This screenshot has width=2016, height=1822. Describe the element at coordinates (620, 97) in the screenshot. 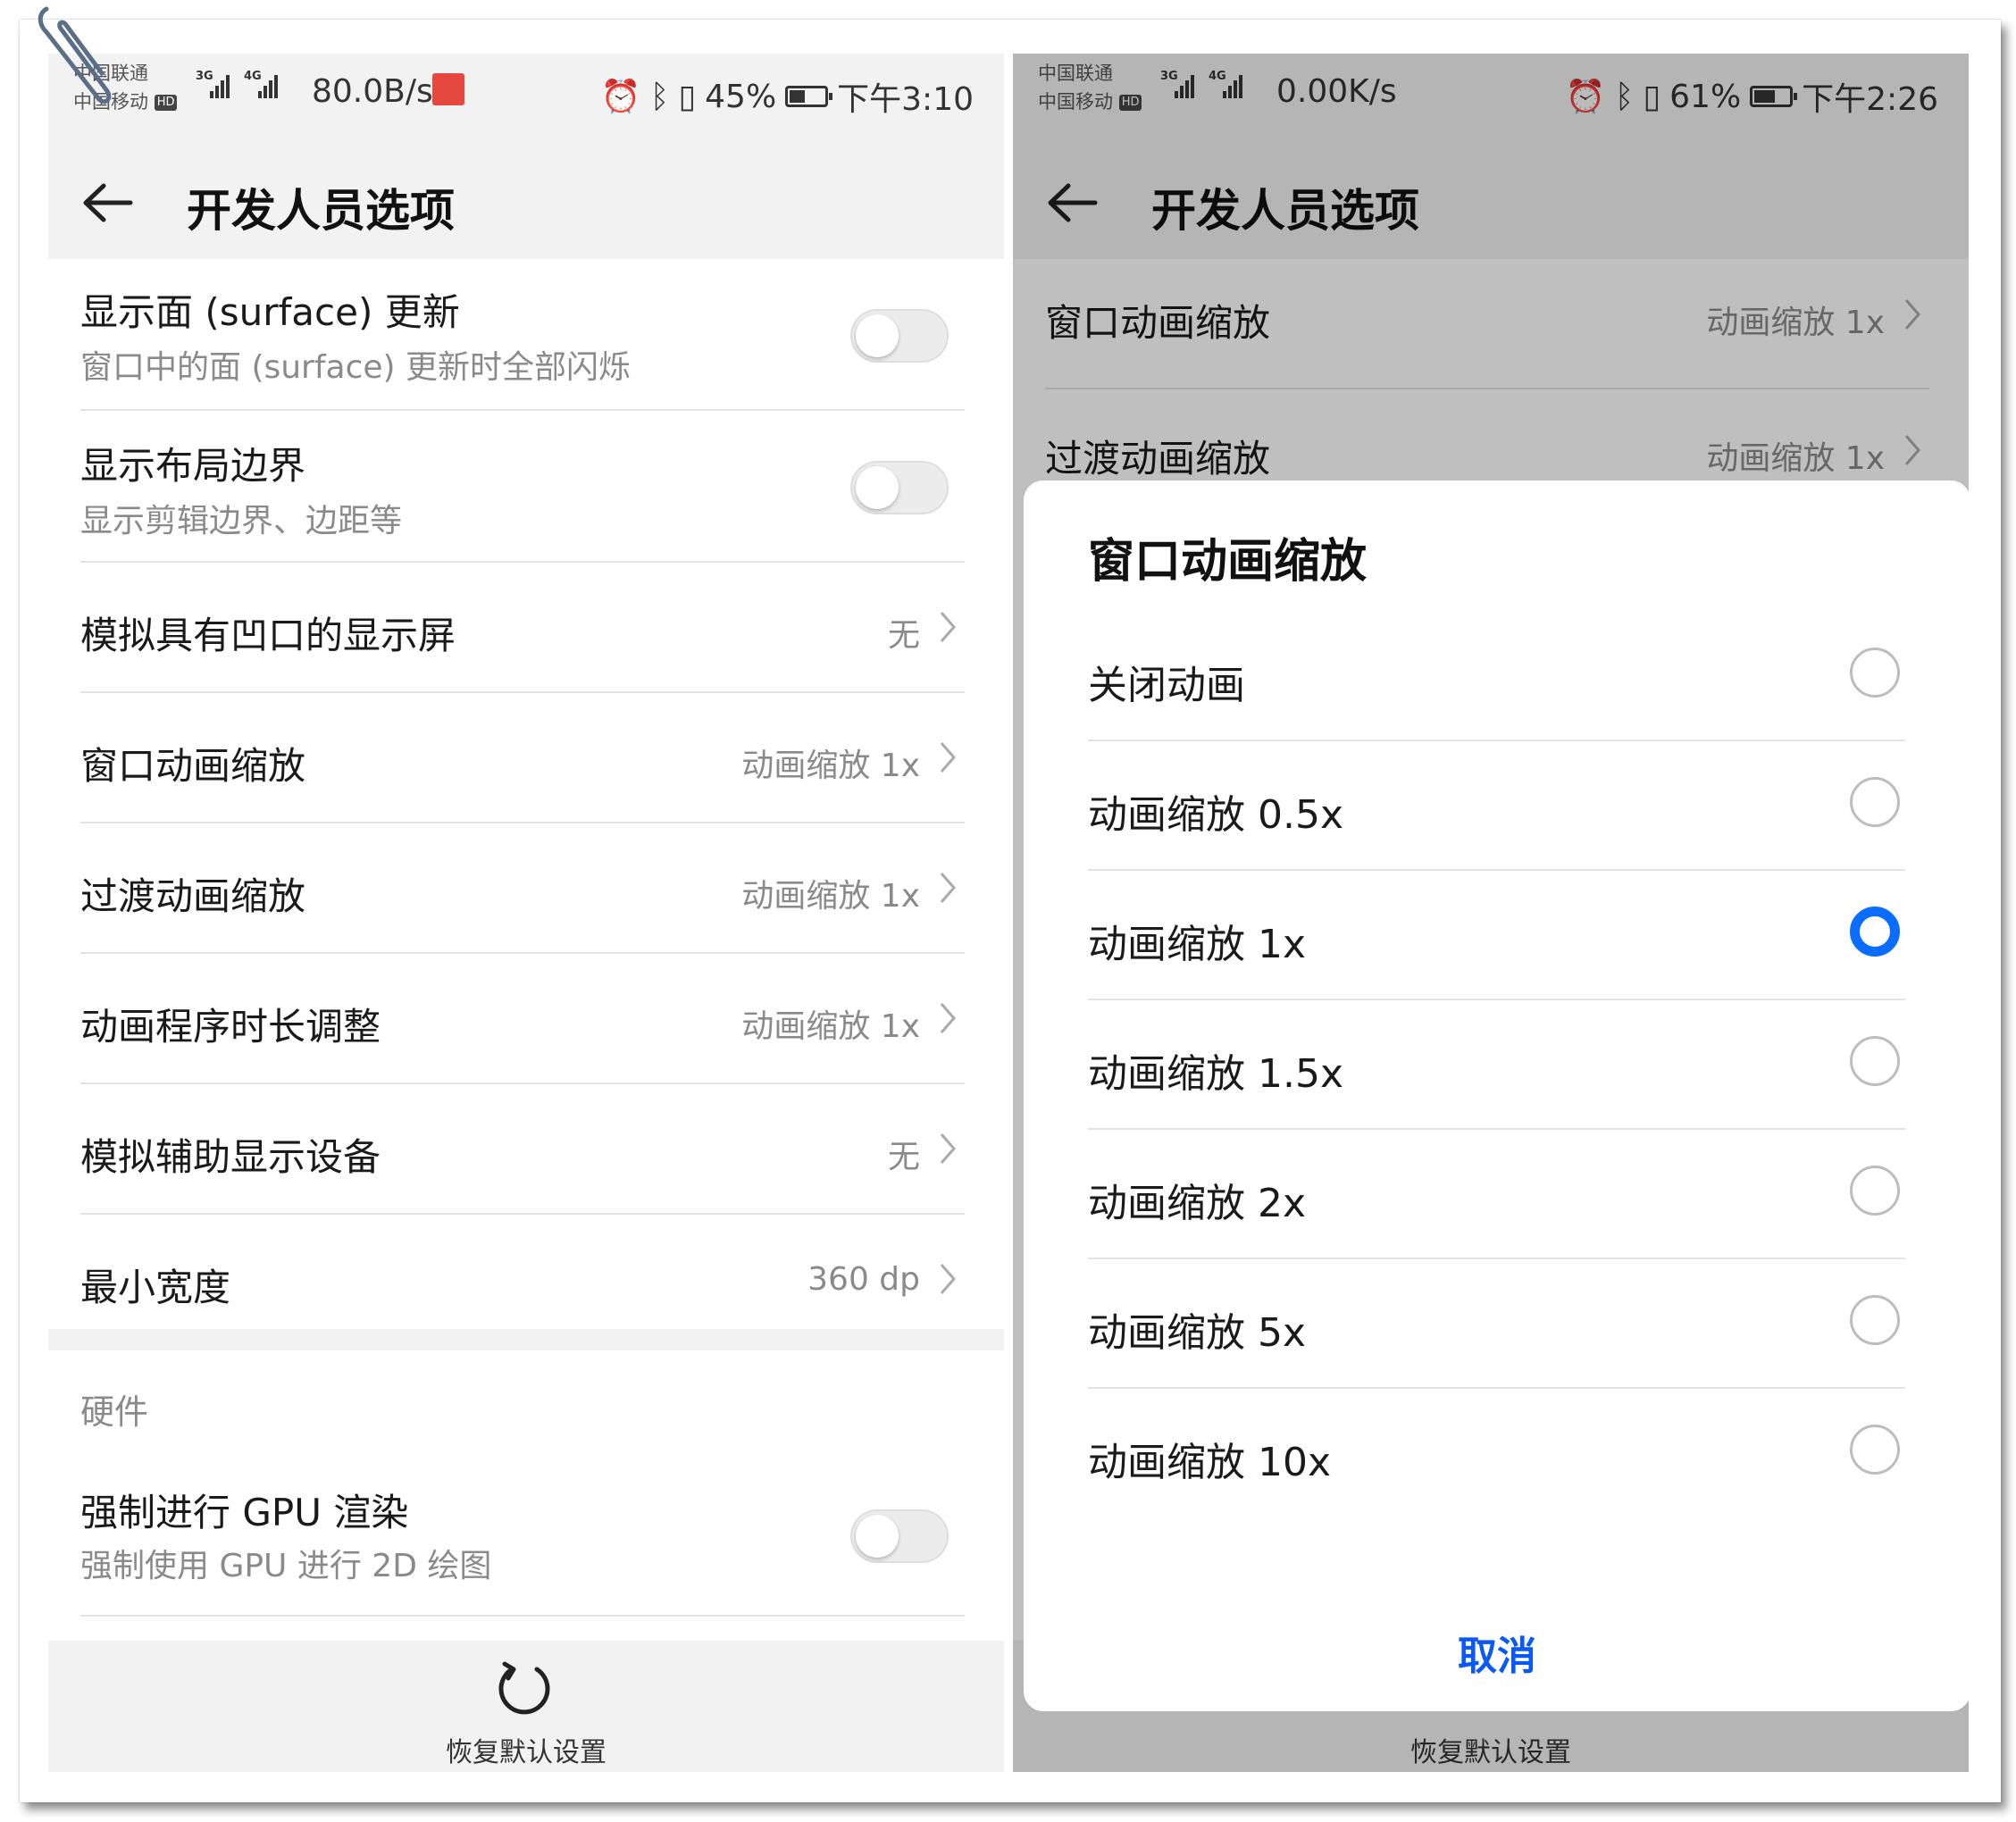

I see `alarm-icon: ⏰` at that location.